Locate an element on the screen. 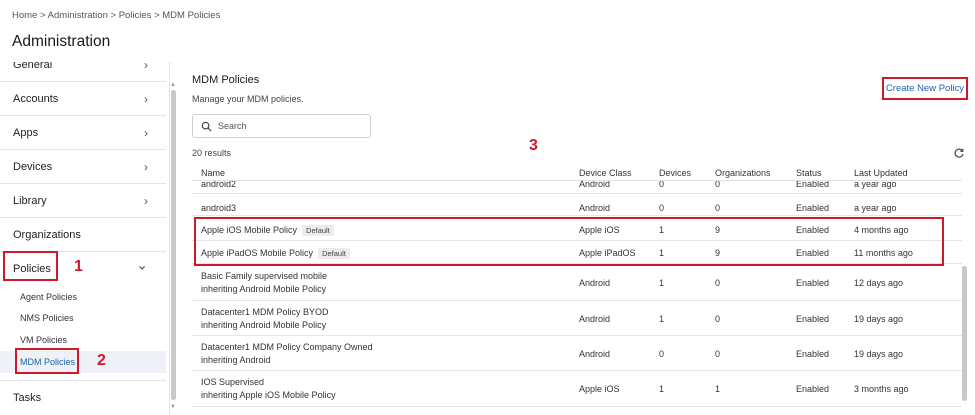 The image size is (975, 415). policy-name: Datacenter1 MDM Policy Company Owned is located at coordinates (287, 347).